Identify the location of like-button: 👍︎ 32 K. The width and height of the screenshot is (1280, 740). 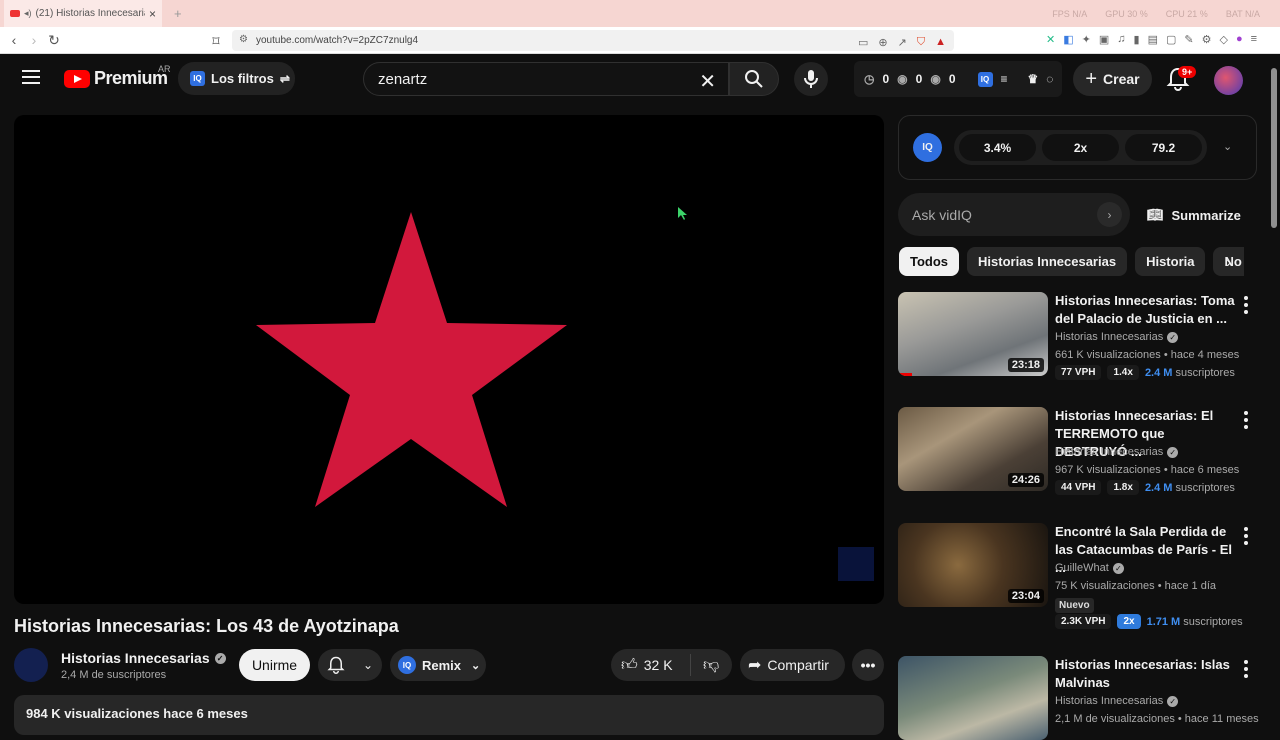
(651, 665).